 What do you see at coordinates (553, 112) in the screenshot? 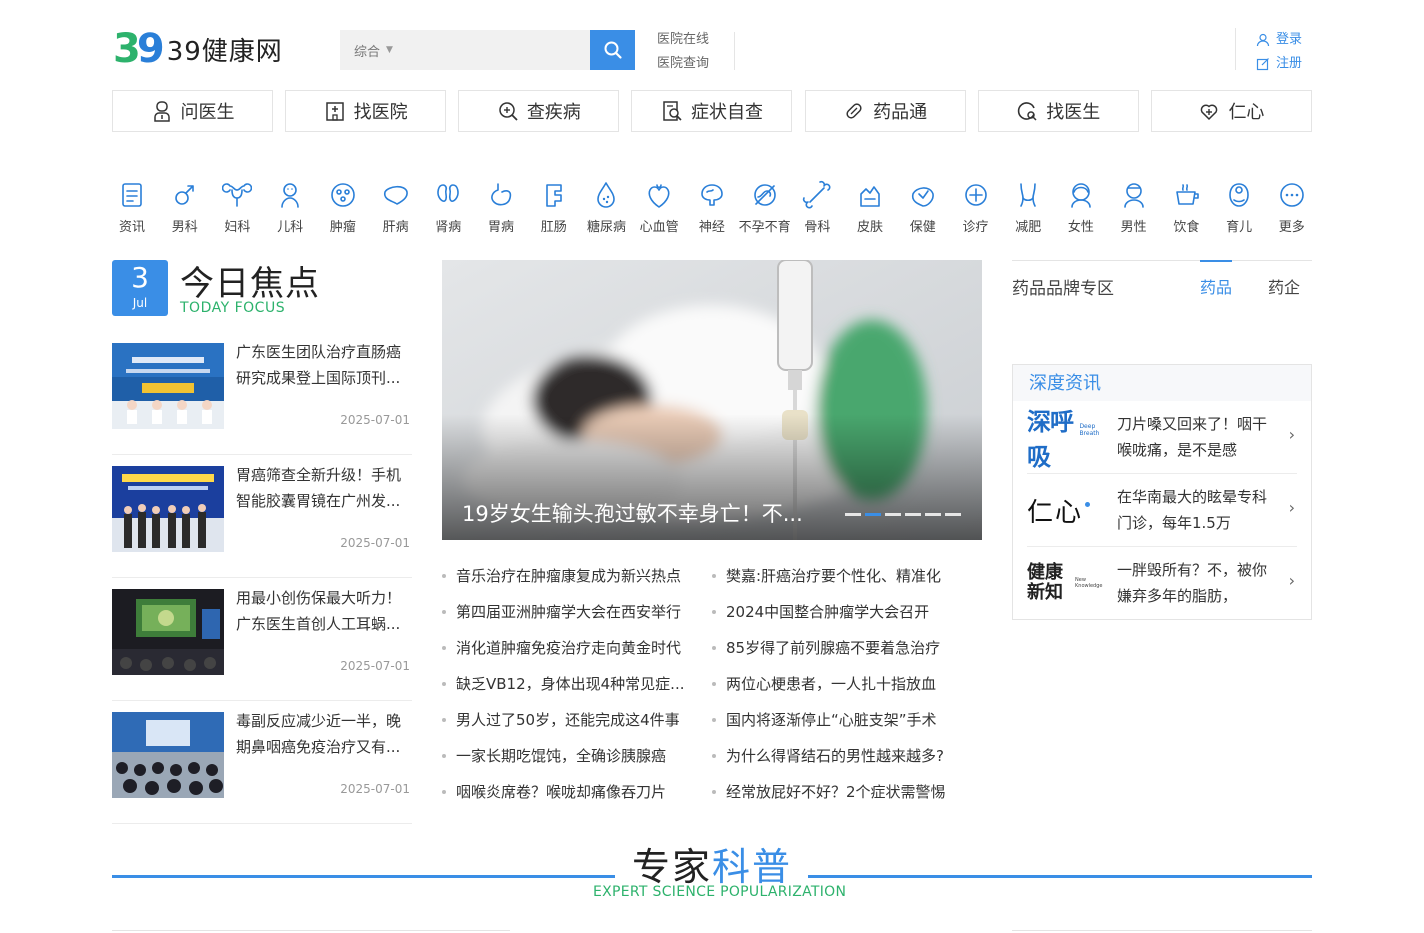
I see `nav-label: 查疾病` at bounding box center [553, 112].